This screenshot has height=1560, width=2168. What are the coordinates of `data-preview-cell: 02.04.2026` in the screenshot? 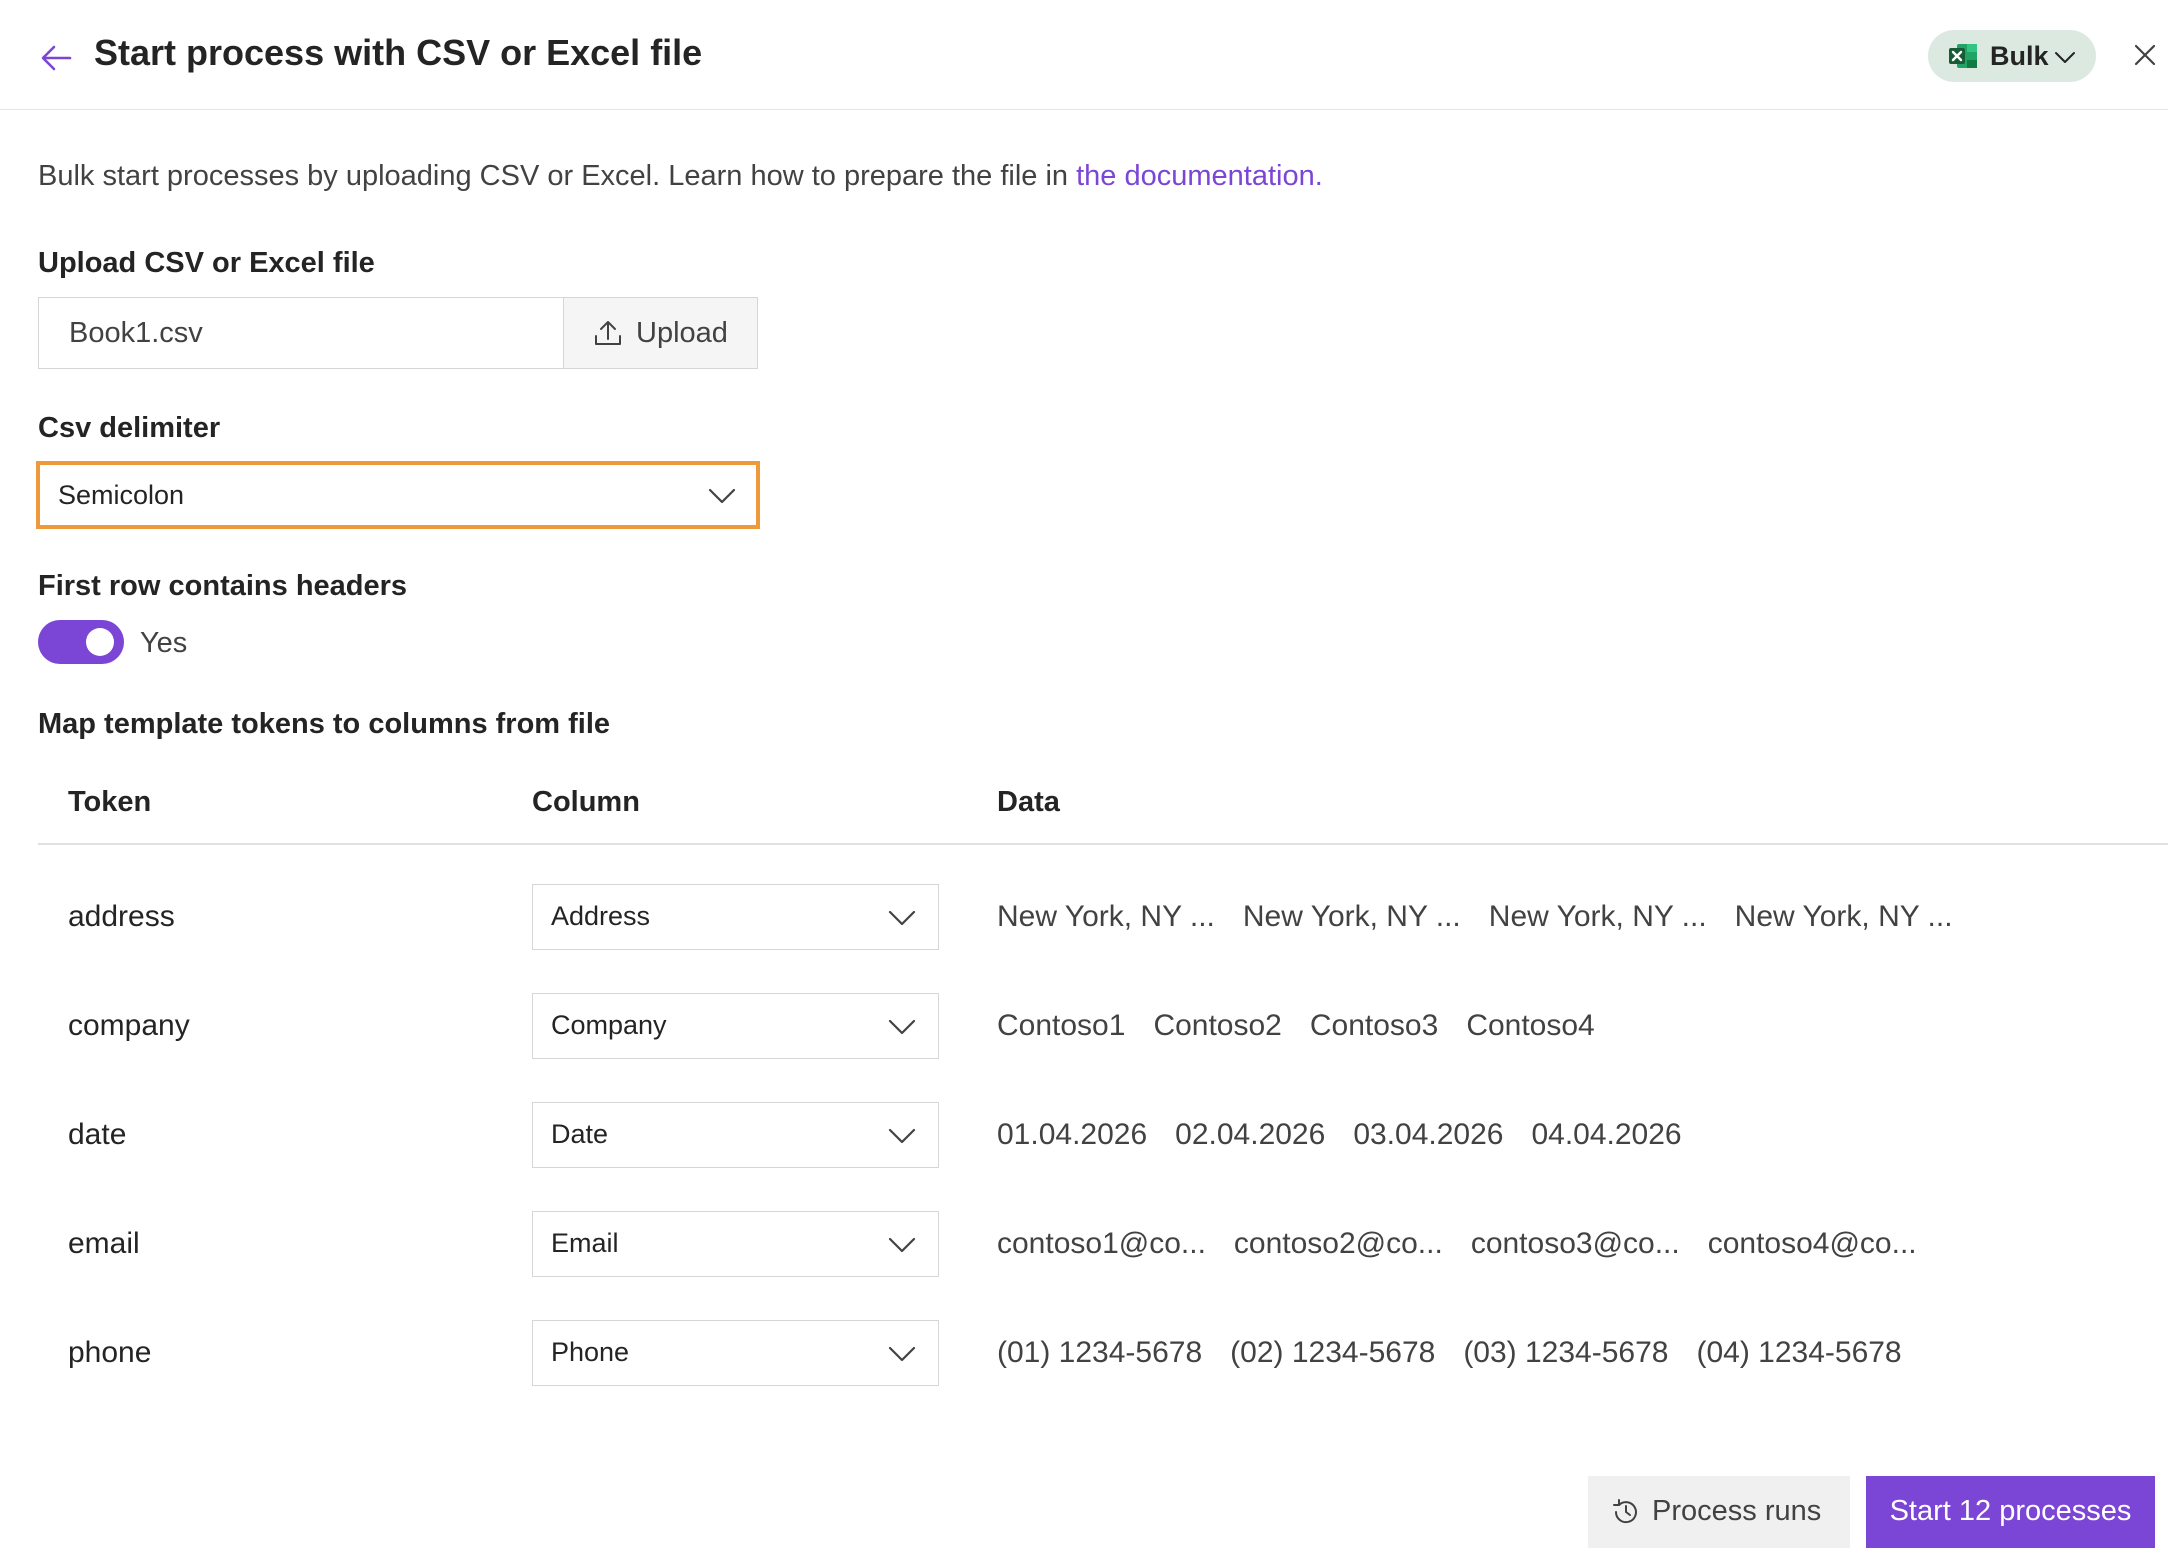 It's located at (1250, 1134).